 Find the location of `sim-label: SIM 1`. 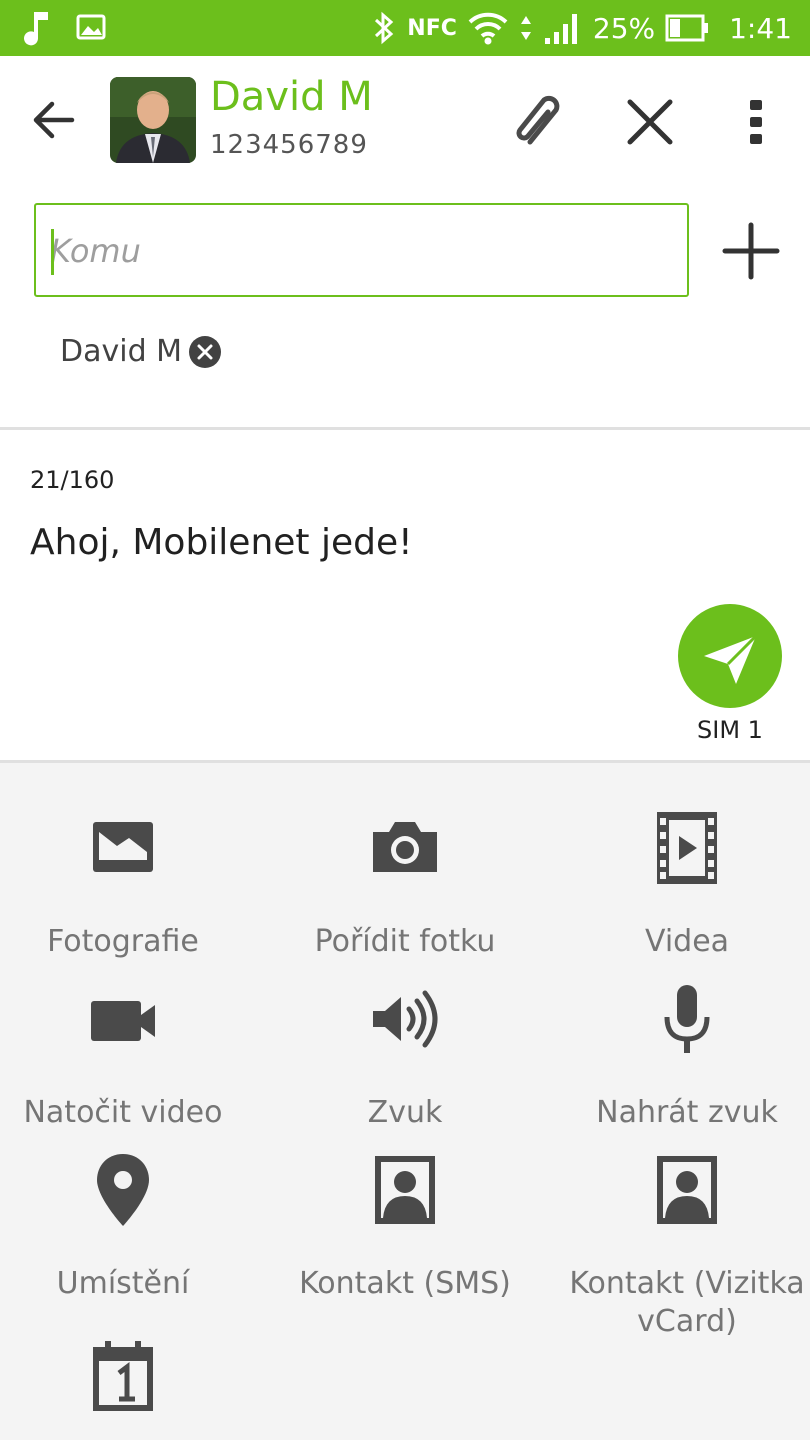

sim-label: SIM 1 is located at coordinates (730, 730).